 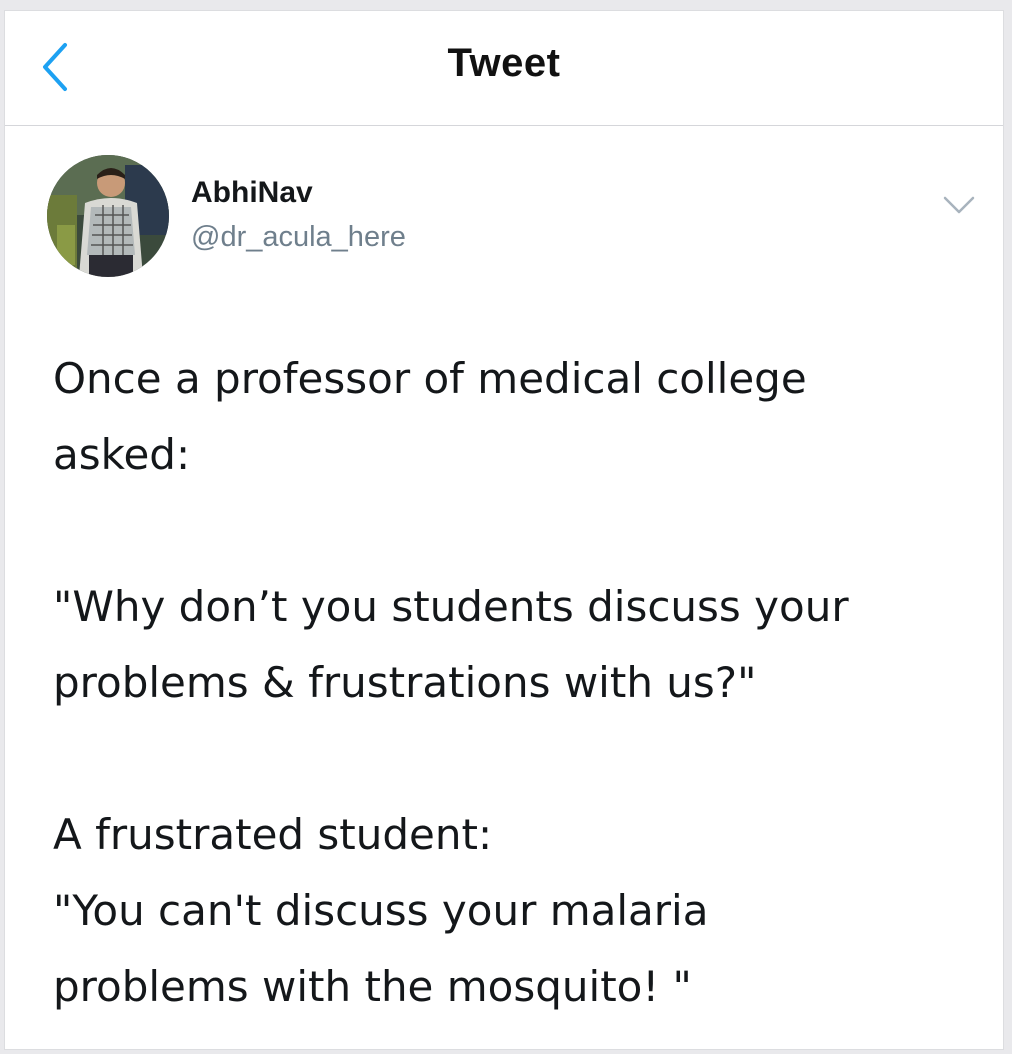 I want to click on tweet-line: problems with the mosquito! ", so click(x=372, y=986).